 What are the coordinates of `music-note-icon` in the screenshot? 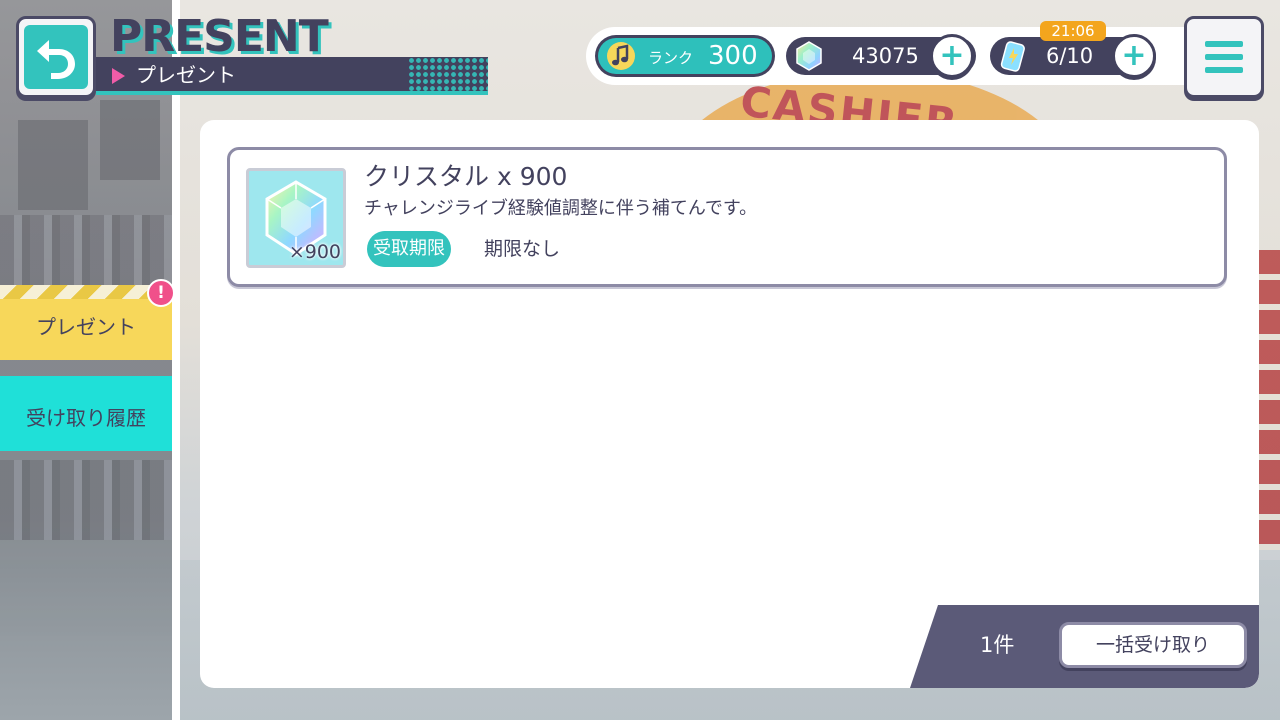 It's located at (621, 56).